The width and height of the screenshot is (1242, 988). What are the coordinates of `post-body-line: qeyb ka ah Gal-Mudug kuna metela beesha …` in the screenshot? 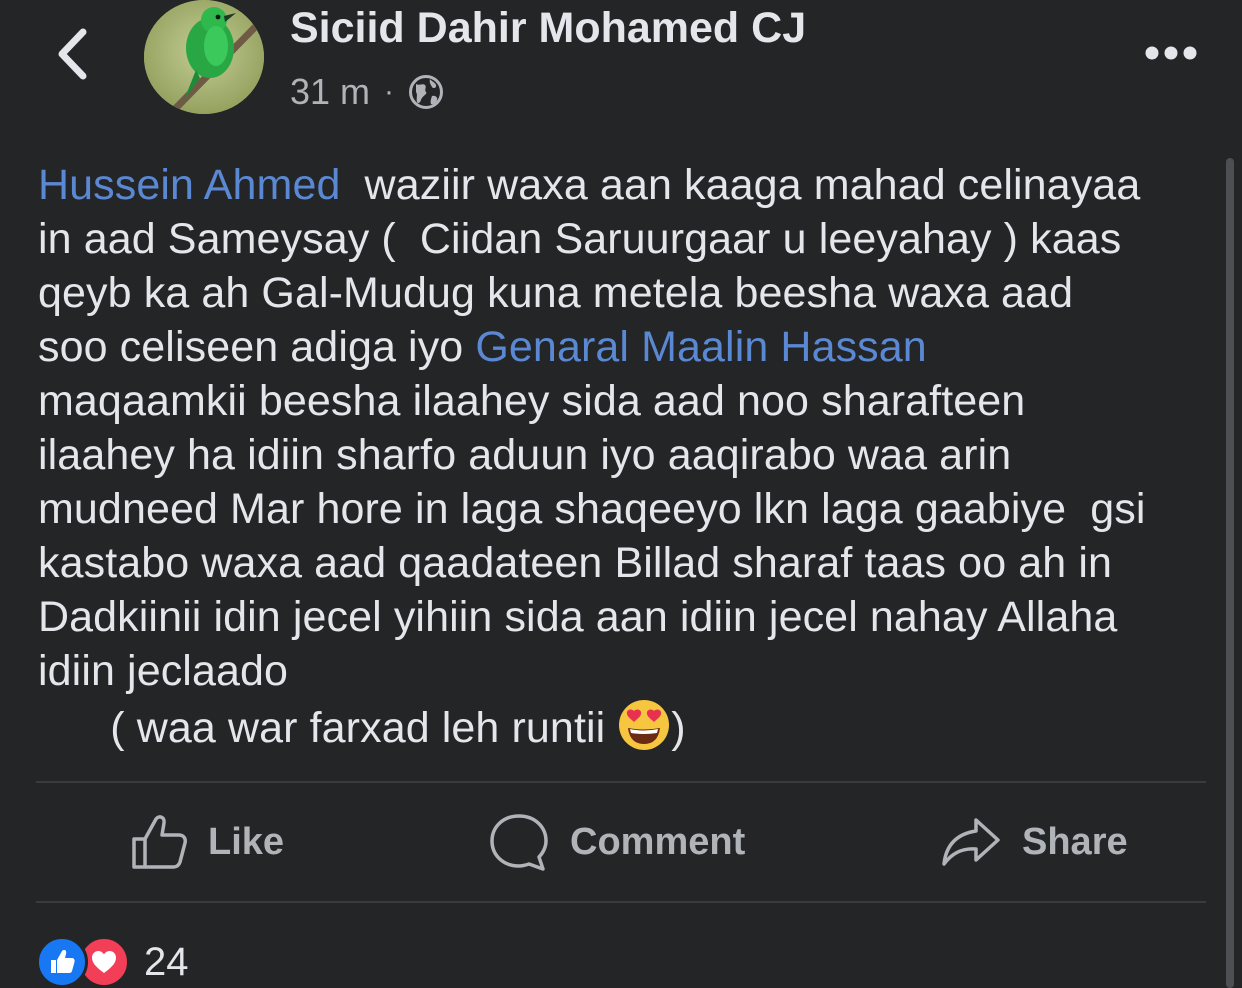 It's located at (625, 293).